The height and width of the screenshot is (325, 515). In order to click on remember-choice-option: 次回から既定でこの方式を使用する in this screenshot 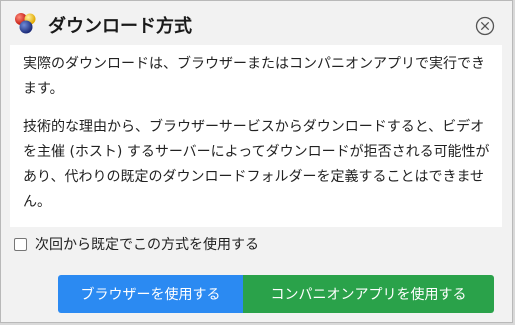, I will do `click(136, 244)`.